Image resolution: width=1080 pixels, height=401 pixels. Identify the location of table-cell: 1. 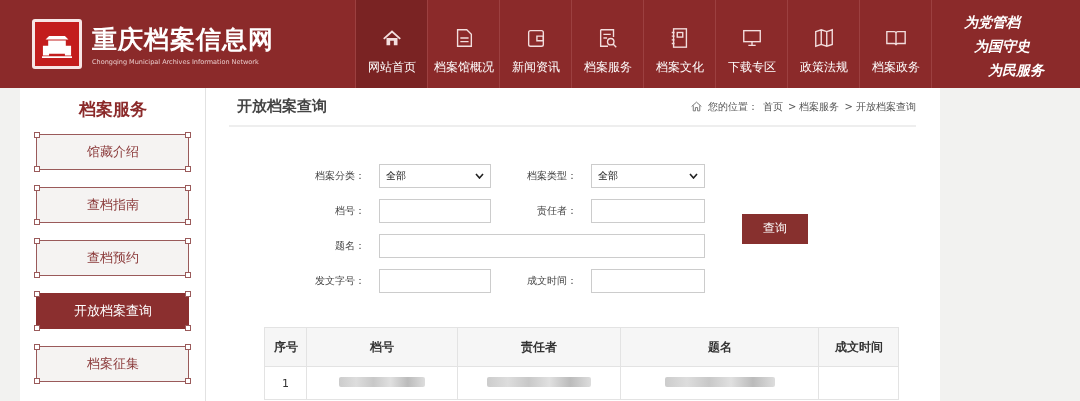
(285, 383).